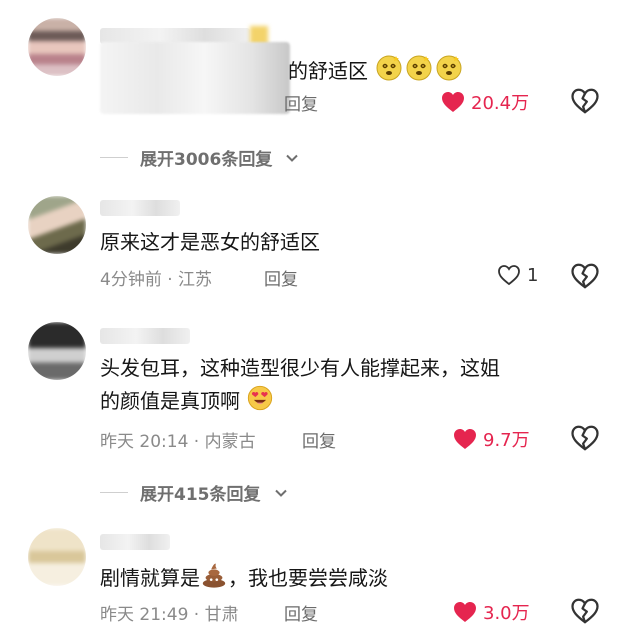 The height and width of the screenshot is (626, 640). What do you see at coordinates (506, 613) in the screenshot?
I see `like-count: 3.0万` at bounding box center [506, 613].